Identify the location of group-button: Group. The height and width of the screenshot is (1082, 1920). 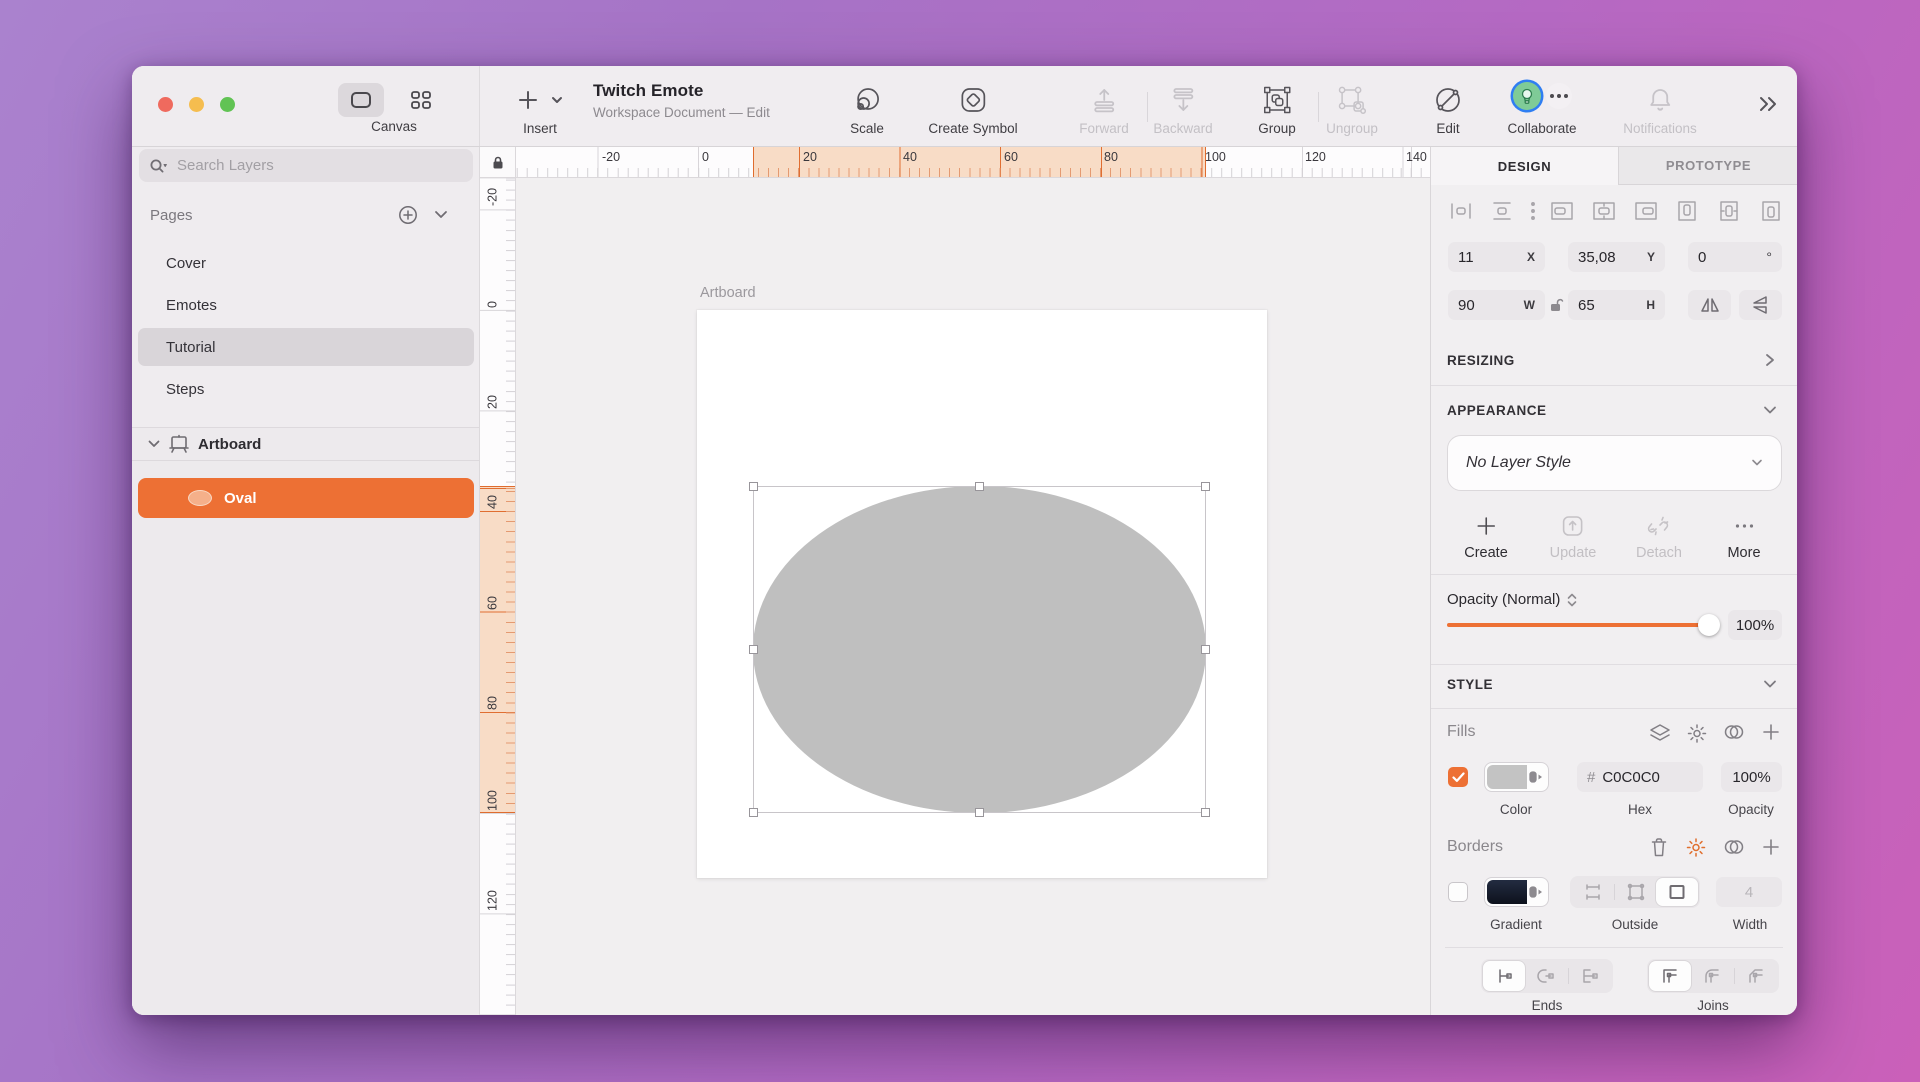
(1277, 109).